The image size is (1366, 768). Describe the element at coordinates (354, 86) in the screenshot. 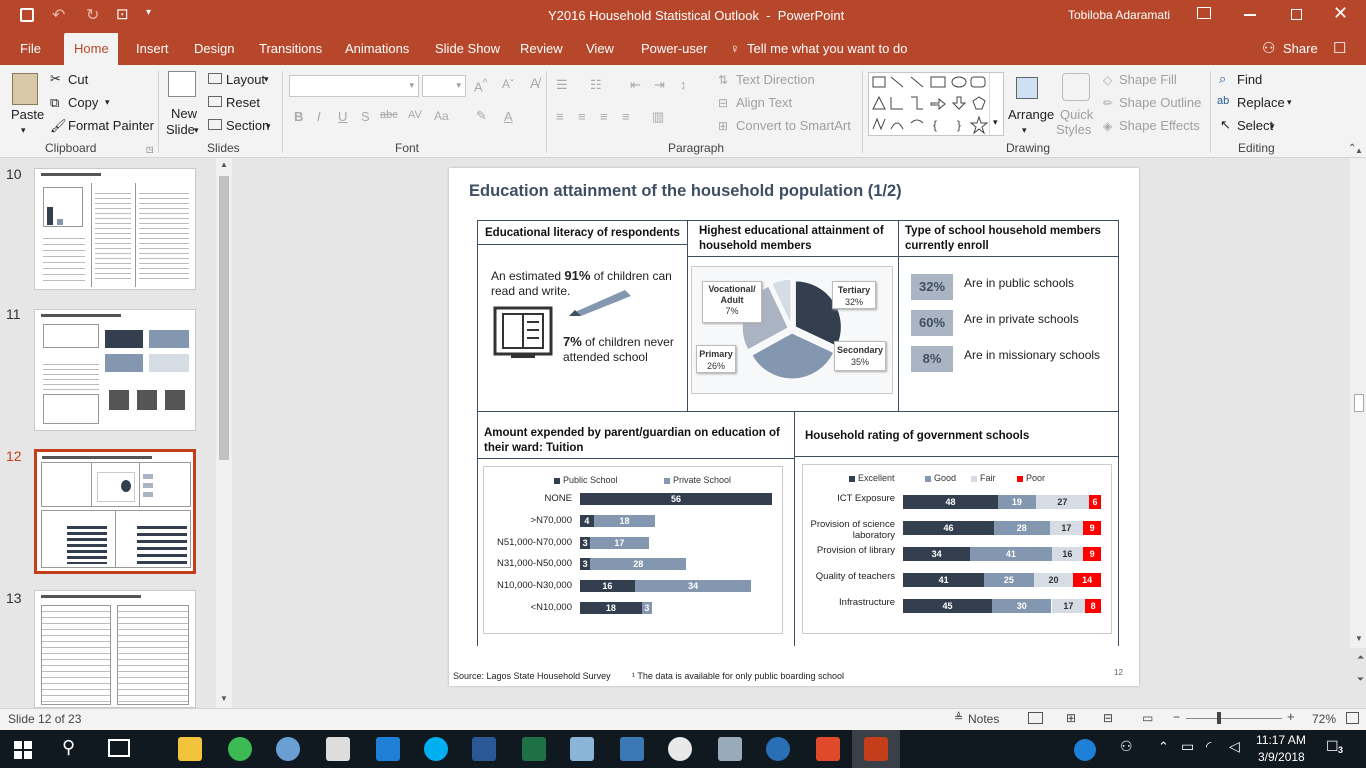

I see `font-name-box: ▾` at that location.